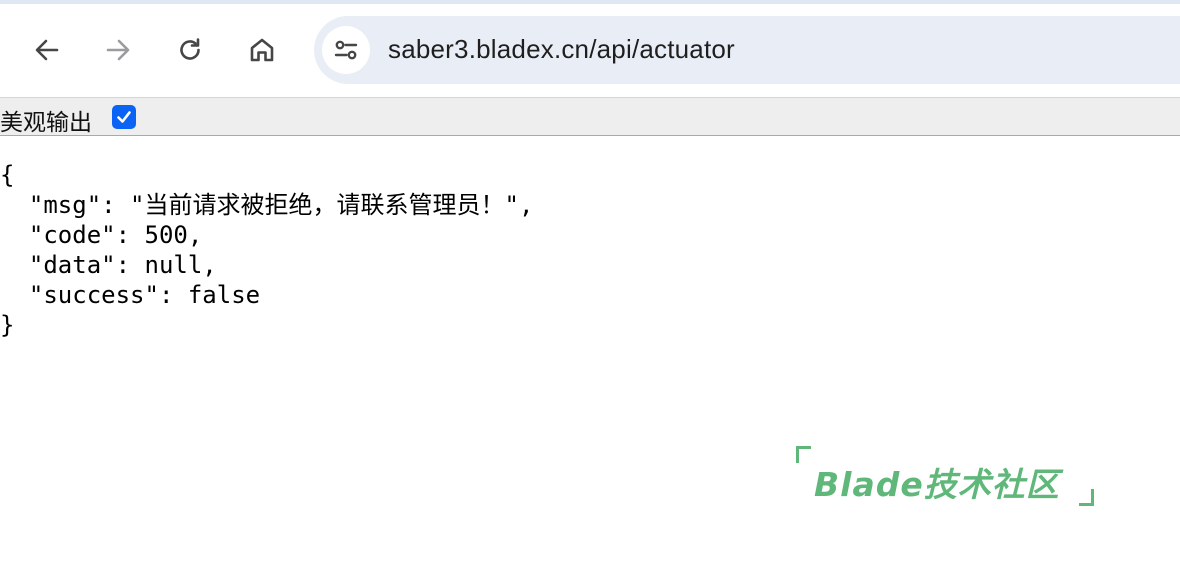  I want to click on tune-icon, so click(346, 50).